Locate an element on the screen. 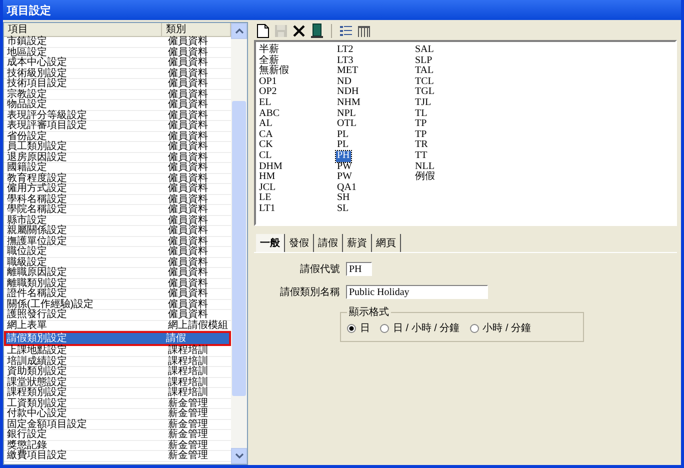  list-row: 付款中心設定 薪金管理 is located at coordinates (117, 414).